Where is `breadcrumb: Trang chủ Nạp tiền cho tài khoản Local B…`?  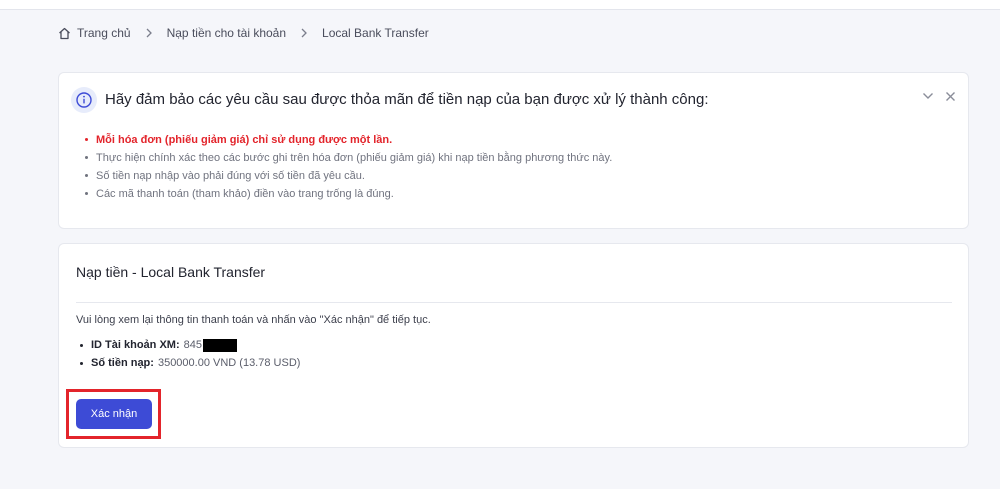 breadcrumb: Trang chủ Nạp tiền cho tài khoản Local B… is located at coordinates (243, 33).